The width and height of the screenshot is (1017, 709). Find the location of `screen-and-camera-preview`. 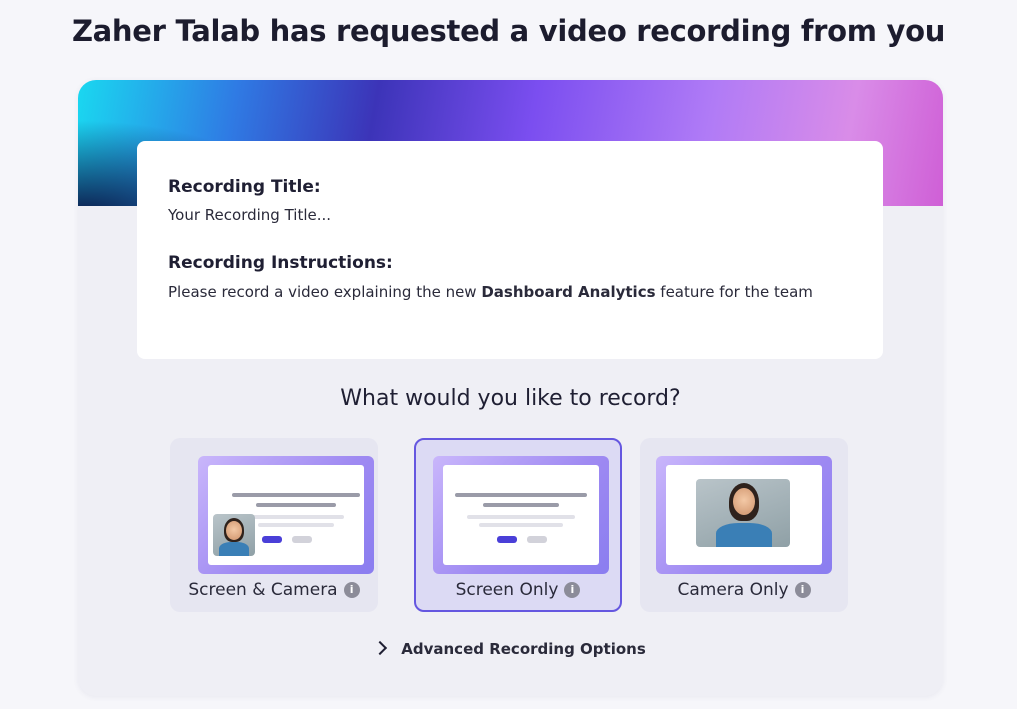

screen-and-camera-preview is located at coordinates (286, 515).